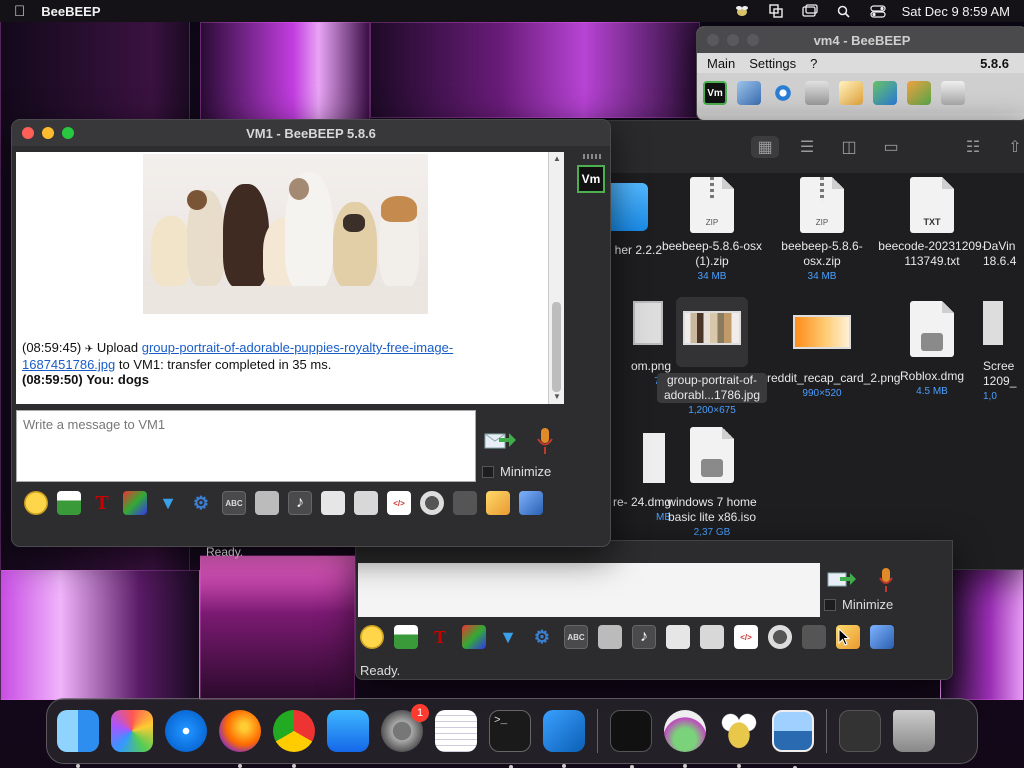 This screenshot has width=1024, height=768. What do you see at coordinates (809, 11) in the screenshot?
I see `window-switcher-icon` at bounding box center [809, 11].